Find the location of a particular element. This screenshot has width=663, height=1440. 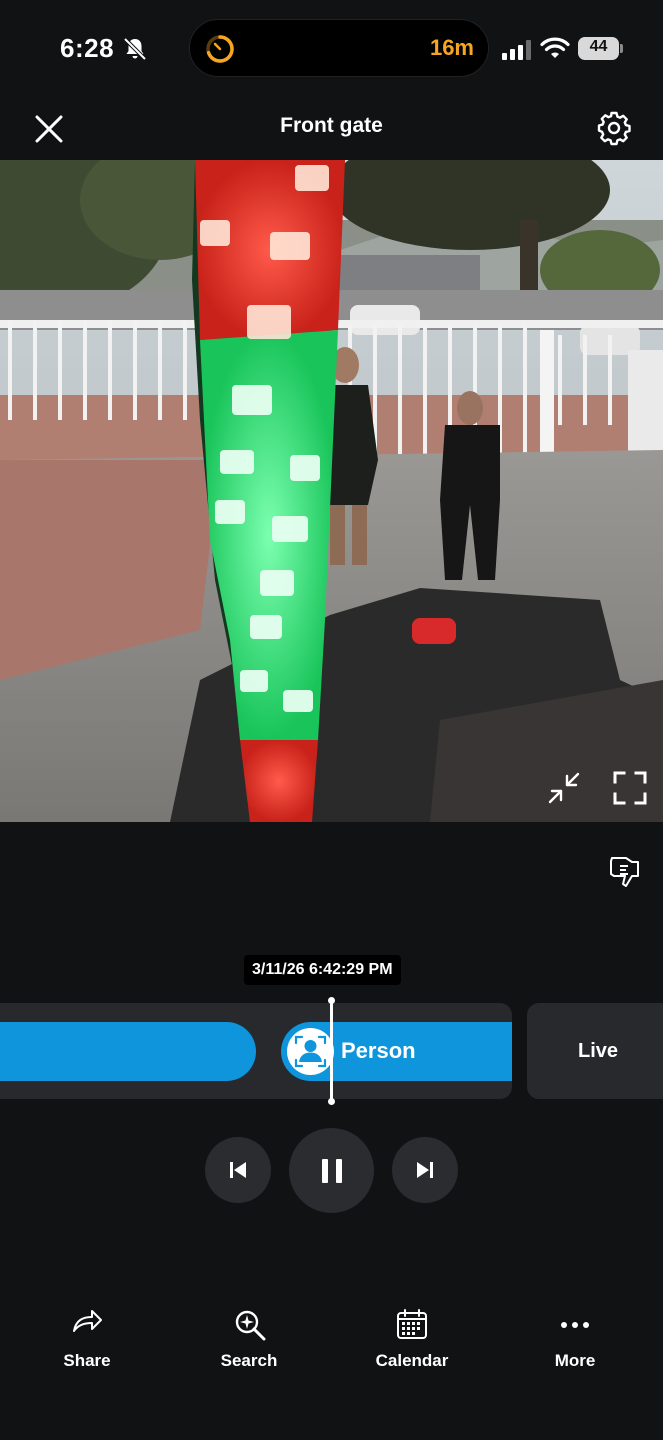

pause-button is located at coordinates (331, 1170).